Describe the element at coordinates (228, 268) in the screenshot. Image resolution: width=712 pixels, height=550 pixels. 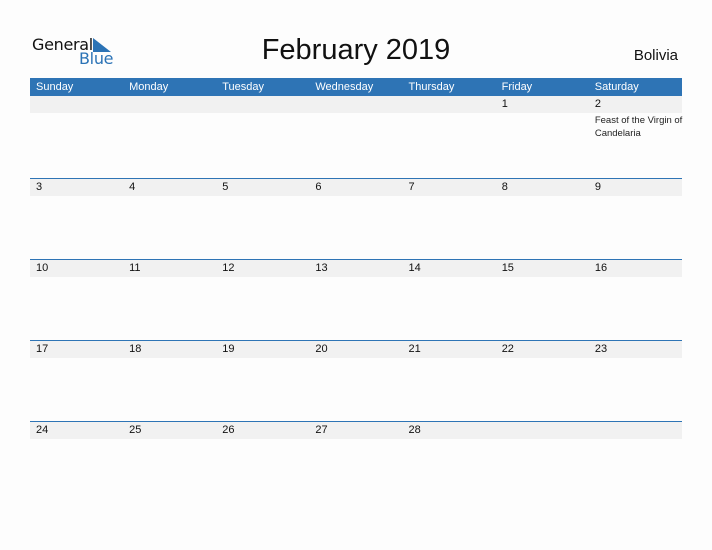
I see `day-number: 12` at that location.